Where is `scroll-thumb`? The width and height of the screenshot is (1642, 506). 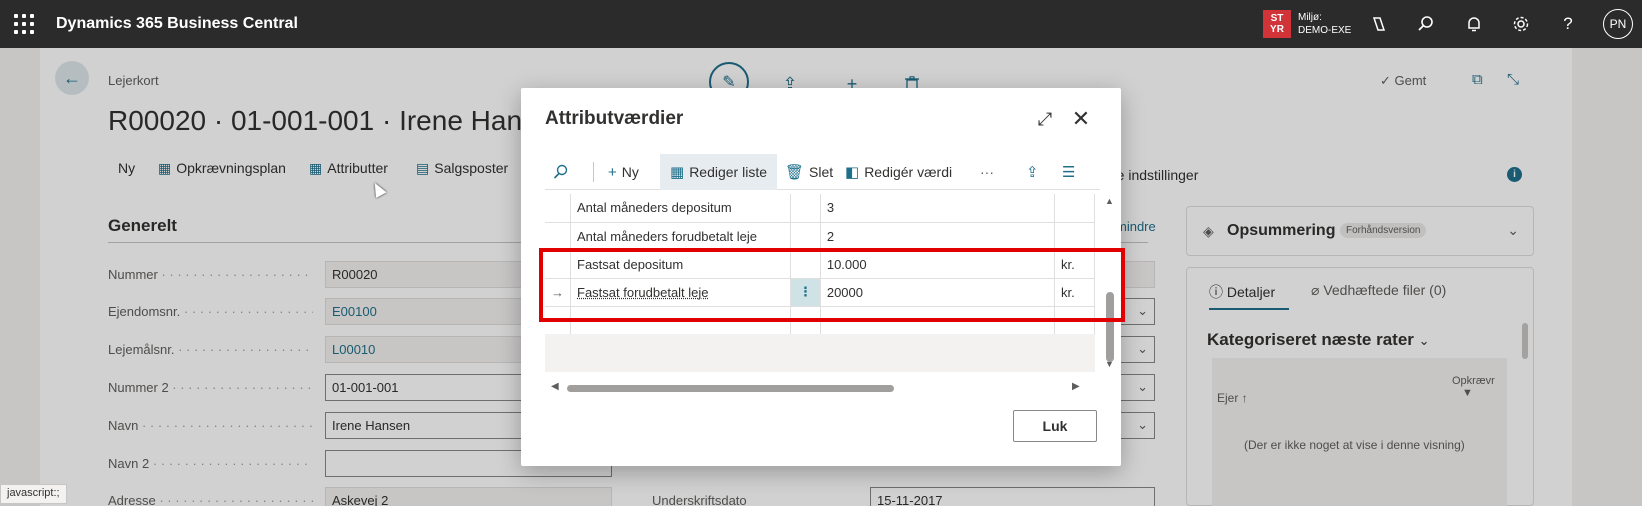
scroll-thumb is located at coordinates (730, 388).